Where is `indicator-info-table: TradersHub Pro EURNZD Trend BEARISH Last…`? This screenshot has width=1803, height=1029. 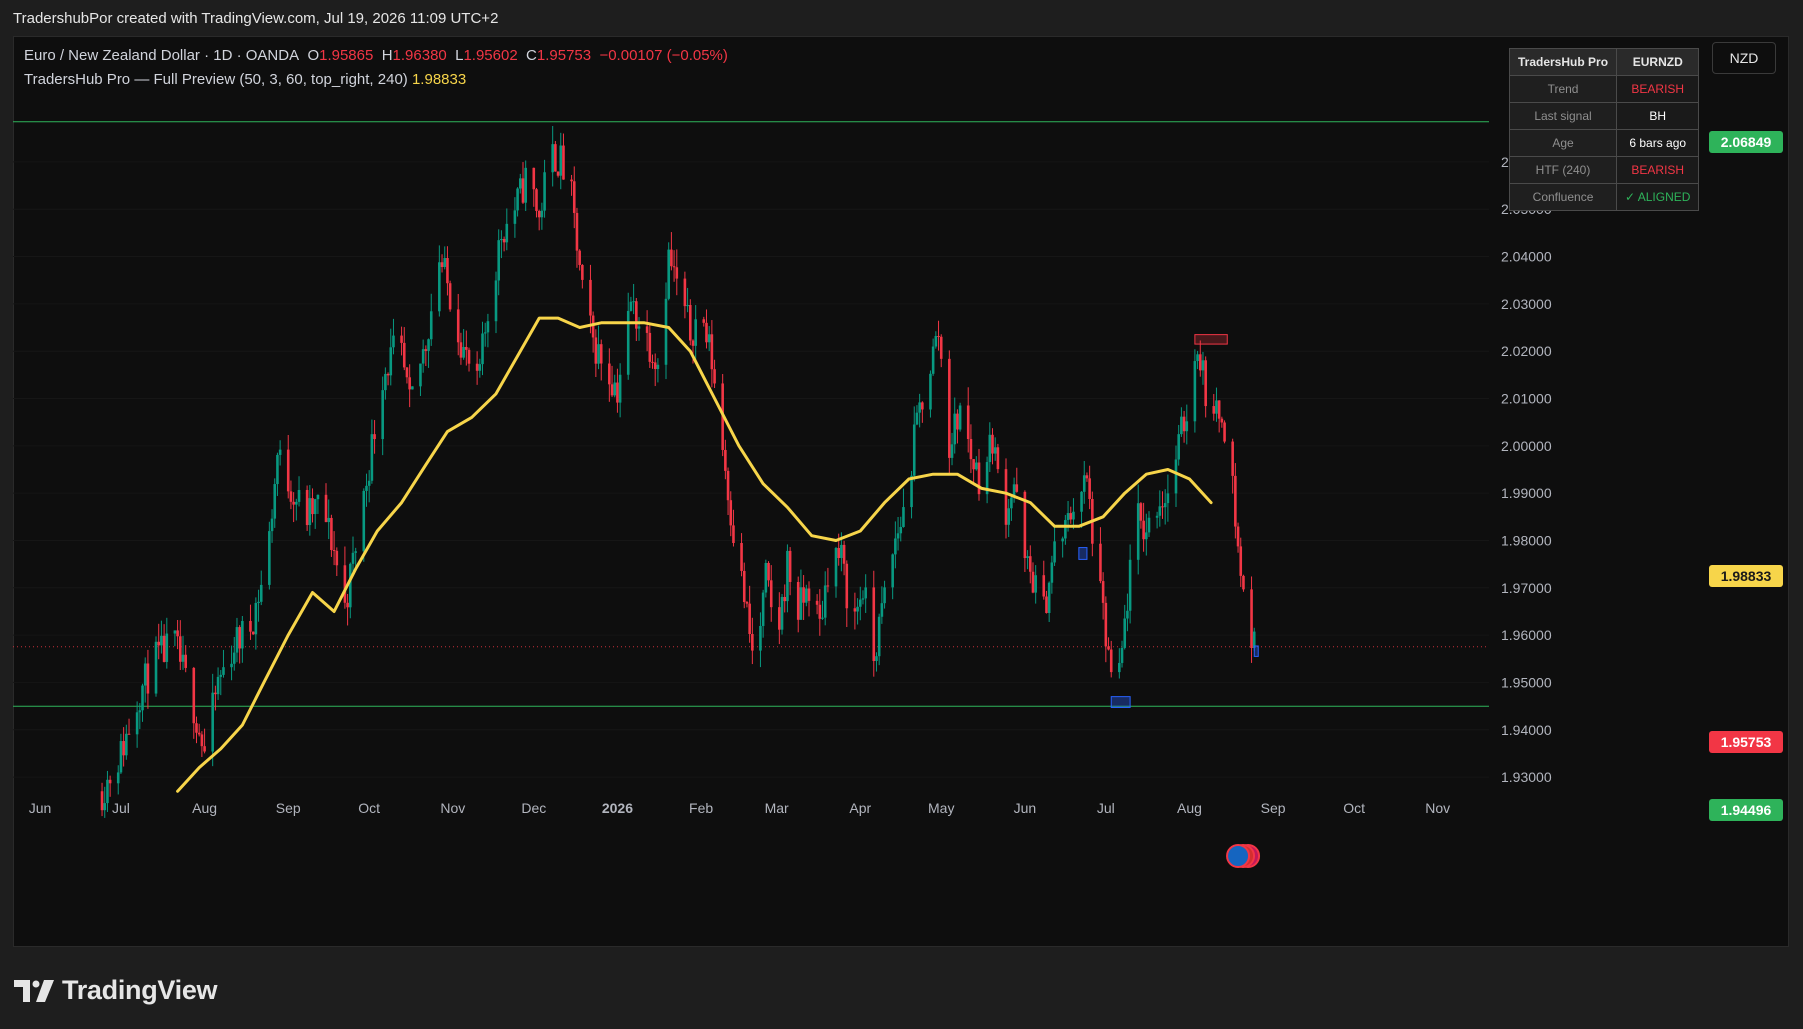 indicator-info-table: TradersHub Pro EURNZD Trend BEARISH Last… is located at coordinates (1604, 129).